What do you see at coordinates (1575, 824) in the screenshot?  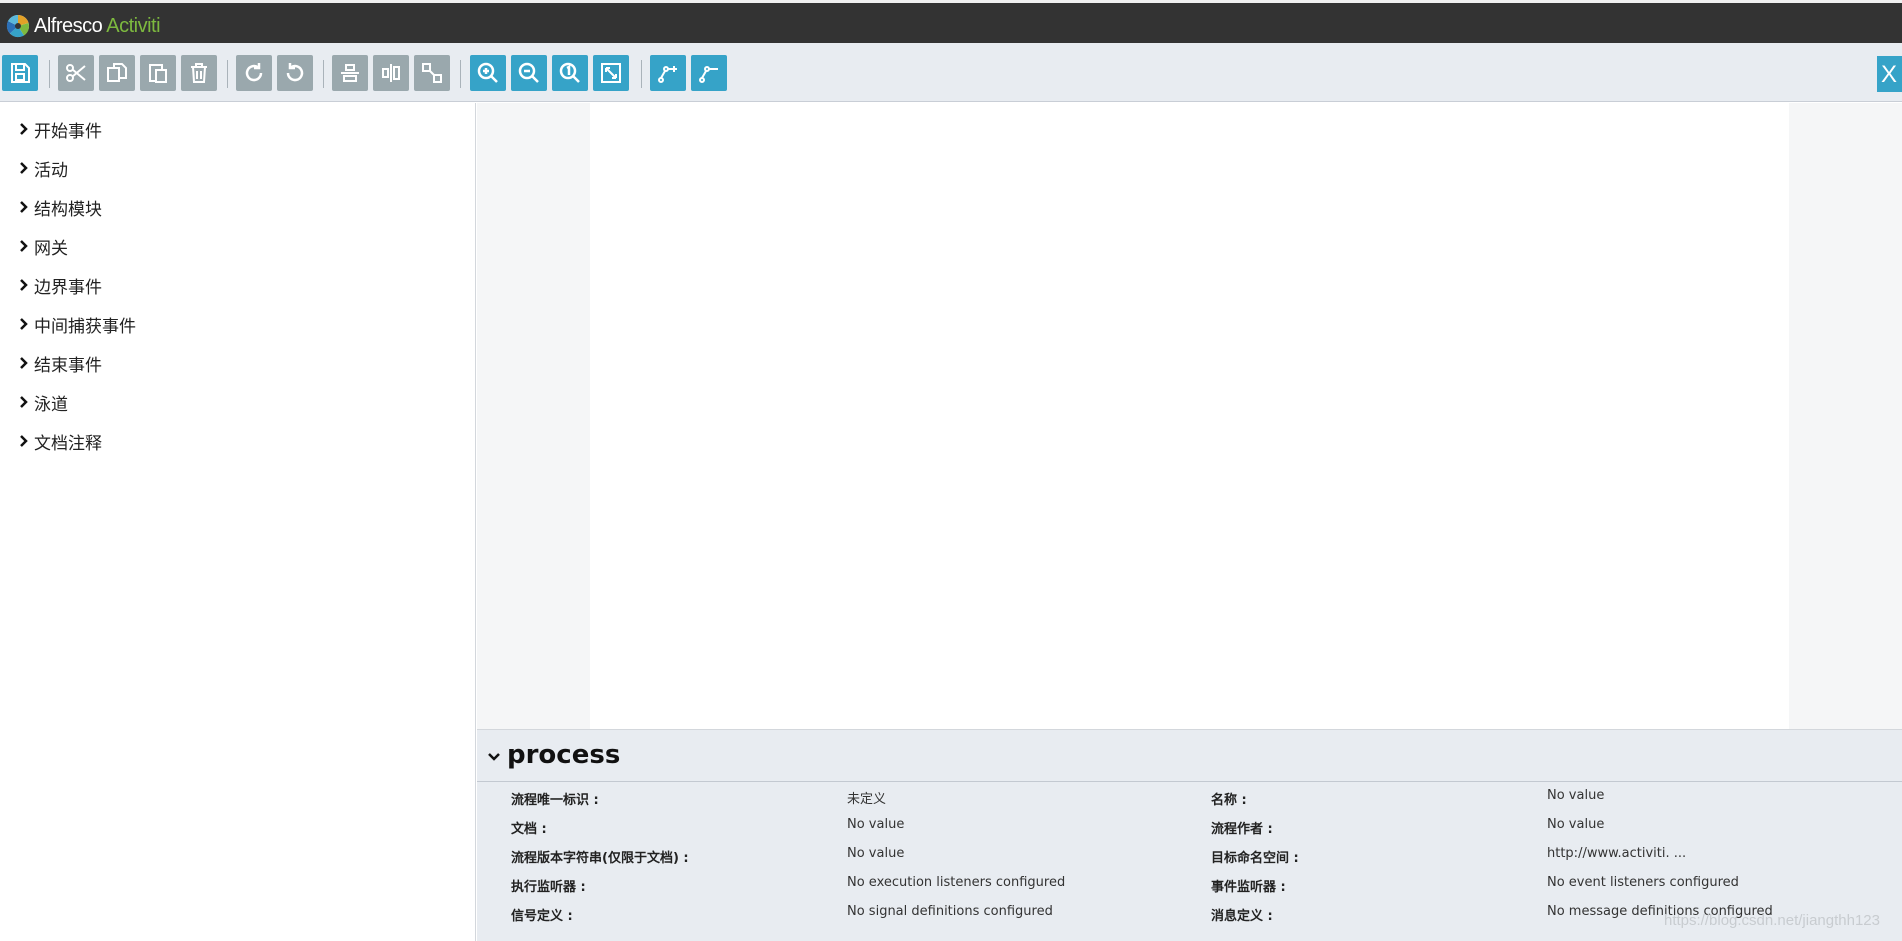 I see `property-value-author: No value` at bounding box center [1575, 824].